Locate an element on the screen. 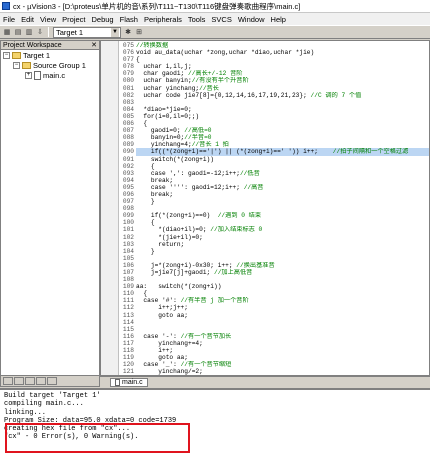 The height and width of the screenshot is (461, 430). menu-help: Help is located at coordinates (278, 19).